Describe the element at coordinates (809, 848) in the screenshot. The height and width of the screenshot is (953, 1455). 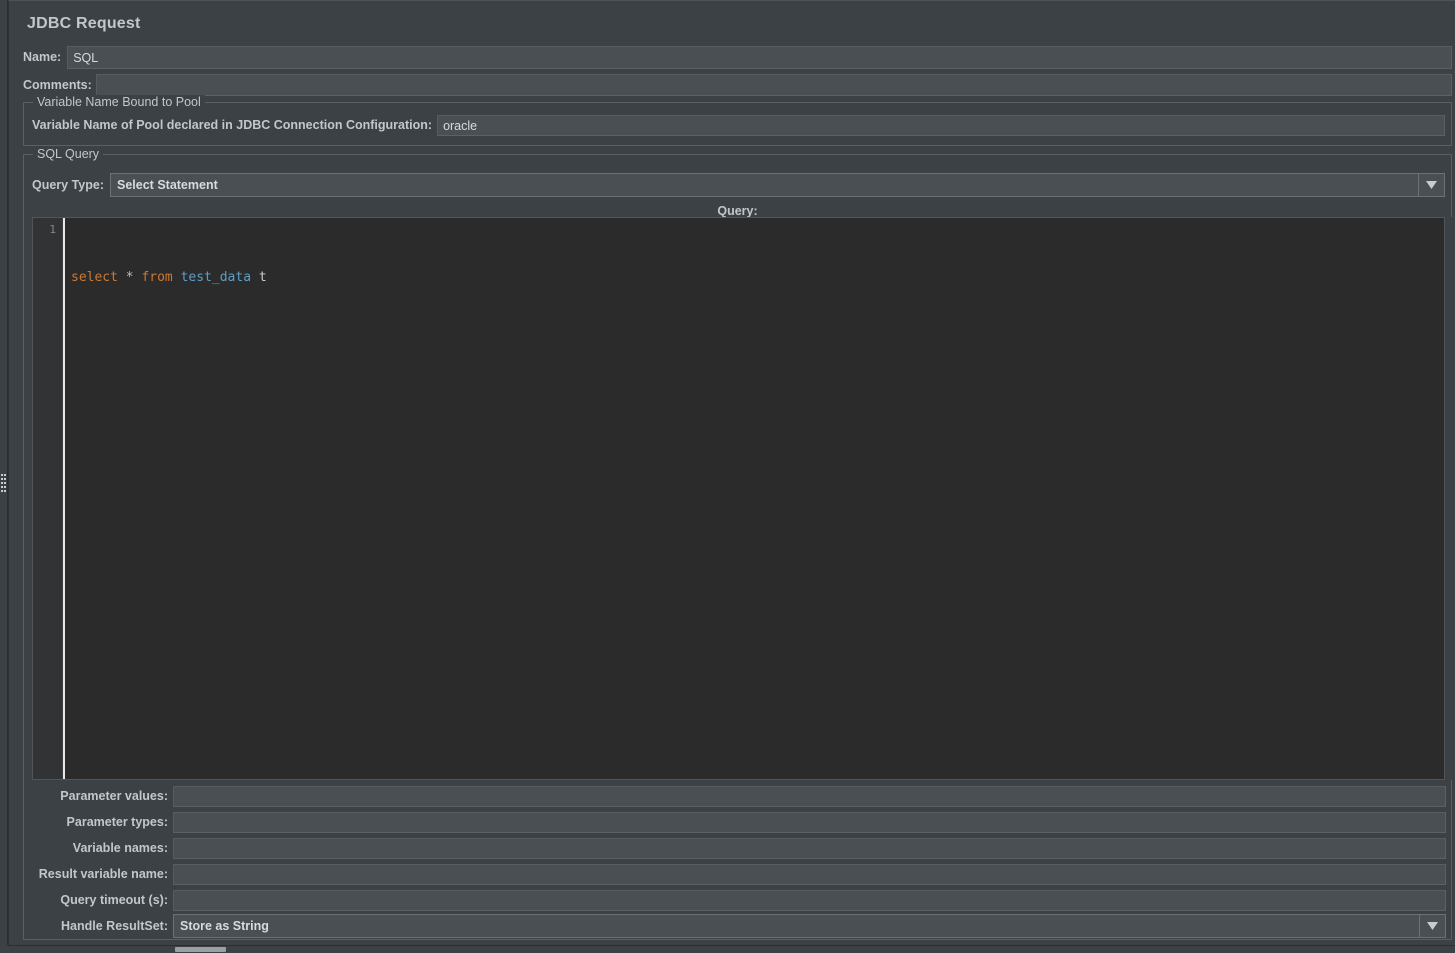
I see `variable-names-input` at that location.